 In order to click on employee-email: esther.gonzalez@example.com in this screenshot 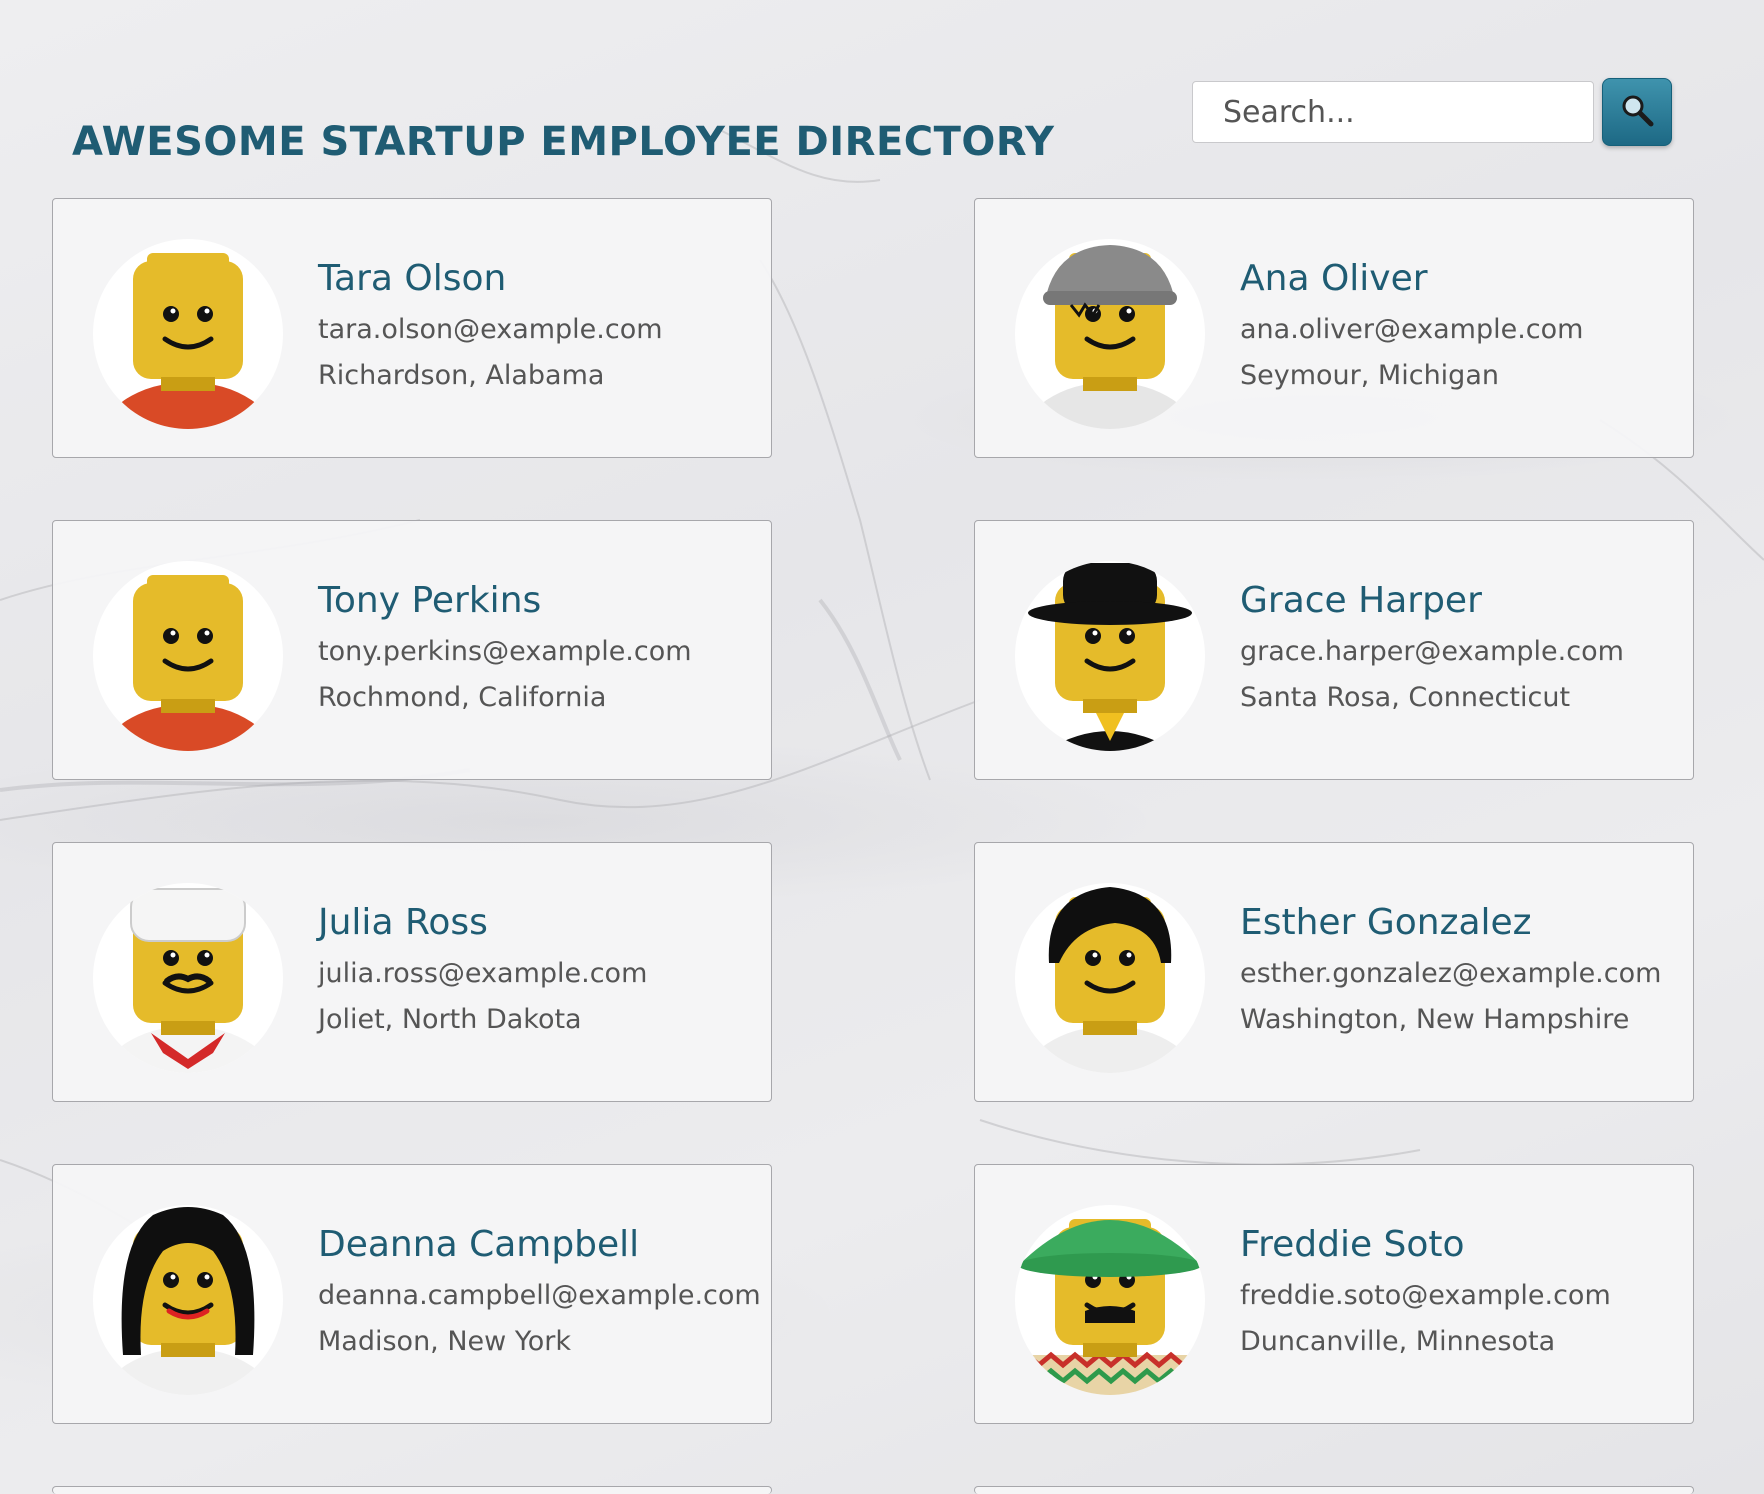, I will do `click(1451, 973)`.